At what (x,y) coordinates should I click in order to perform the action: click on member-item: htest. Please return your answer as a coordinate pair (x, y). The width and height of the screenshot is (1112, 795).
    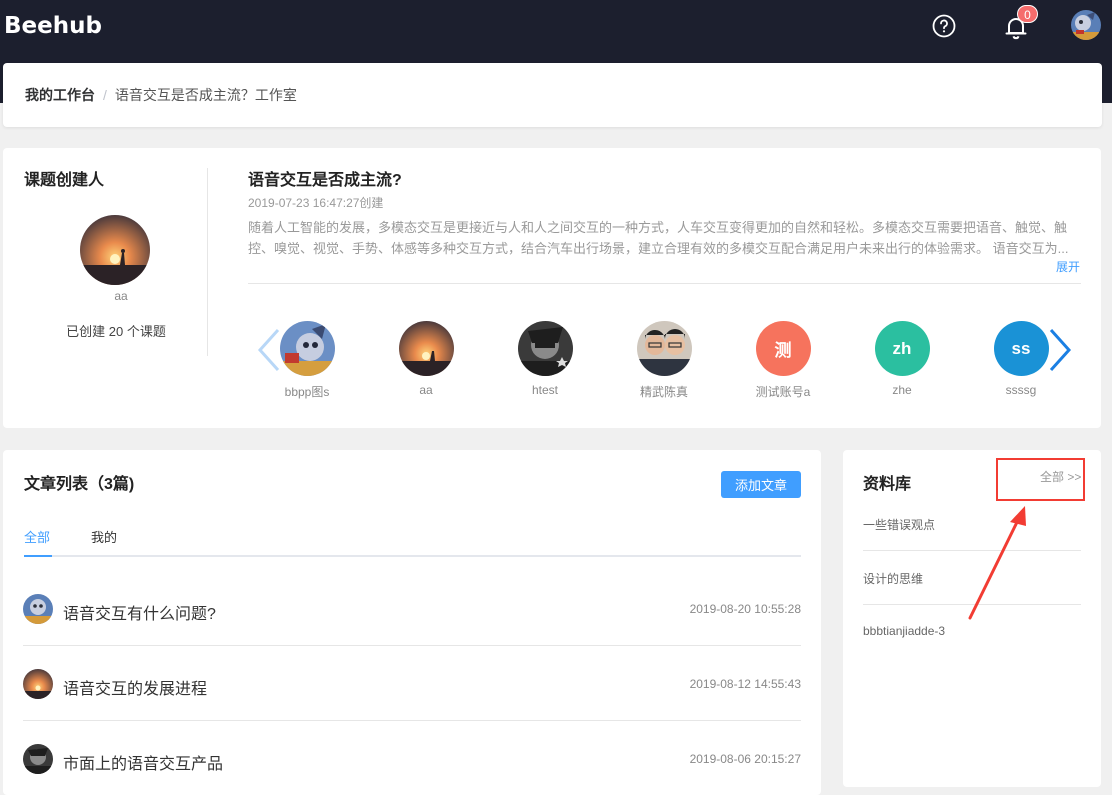
    Looking at the image, I should click on (545, 359).